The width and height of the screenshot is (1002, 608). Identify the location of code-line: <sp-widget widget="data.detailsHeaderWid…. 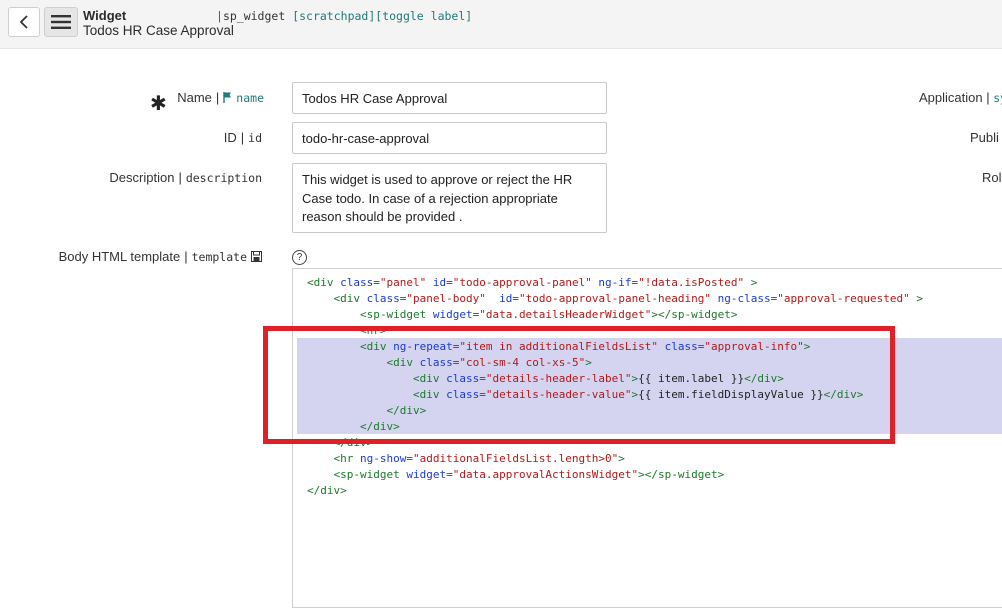
(615, 315).